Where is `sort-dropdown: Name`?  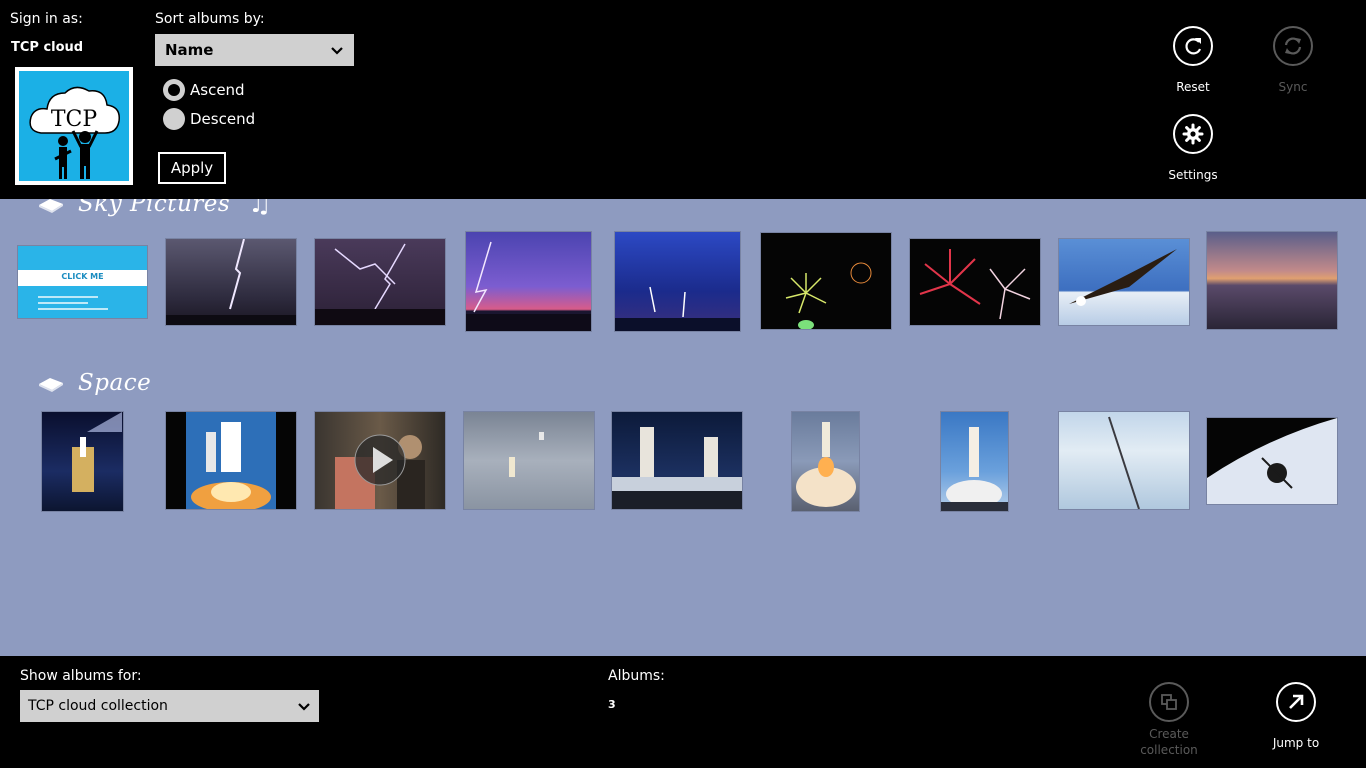
sort-dropdown: Name is located at coordinates (254, 50).